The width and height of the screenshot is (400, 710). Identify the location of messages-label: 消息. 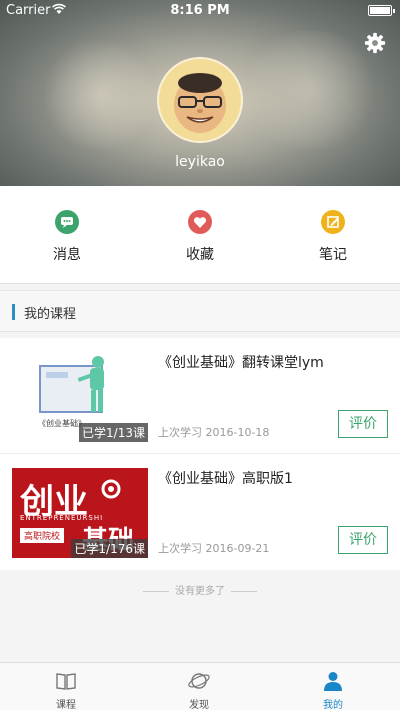
(67, 255).